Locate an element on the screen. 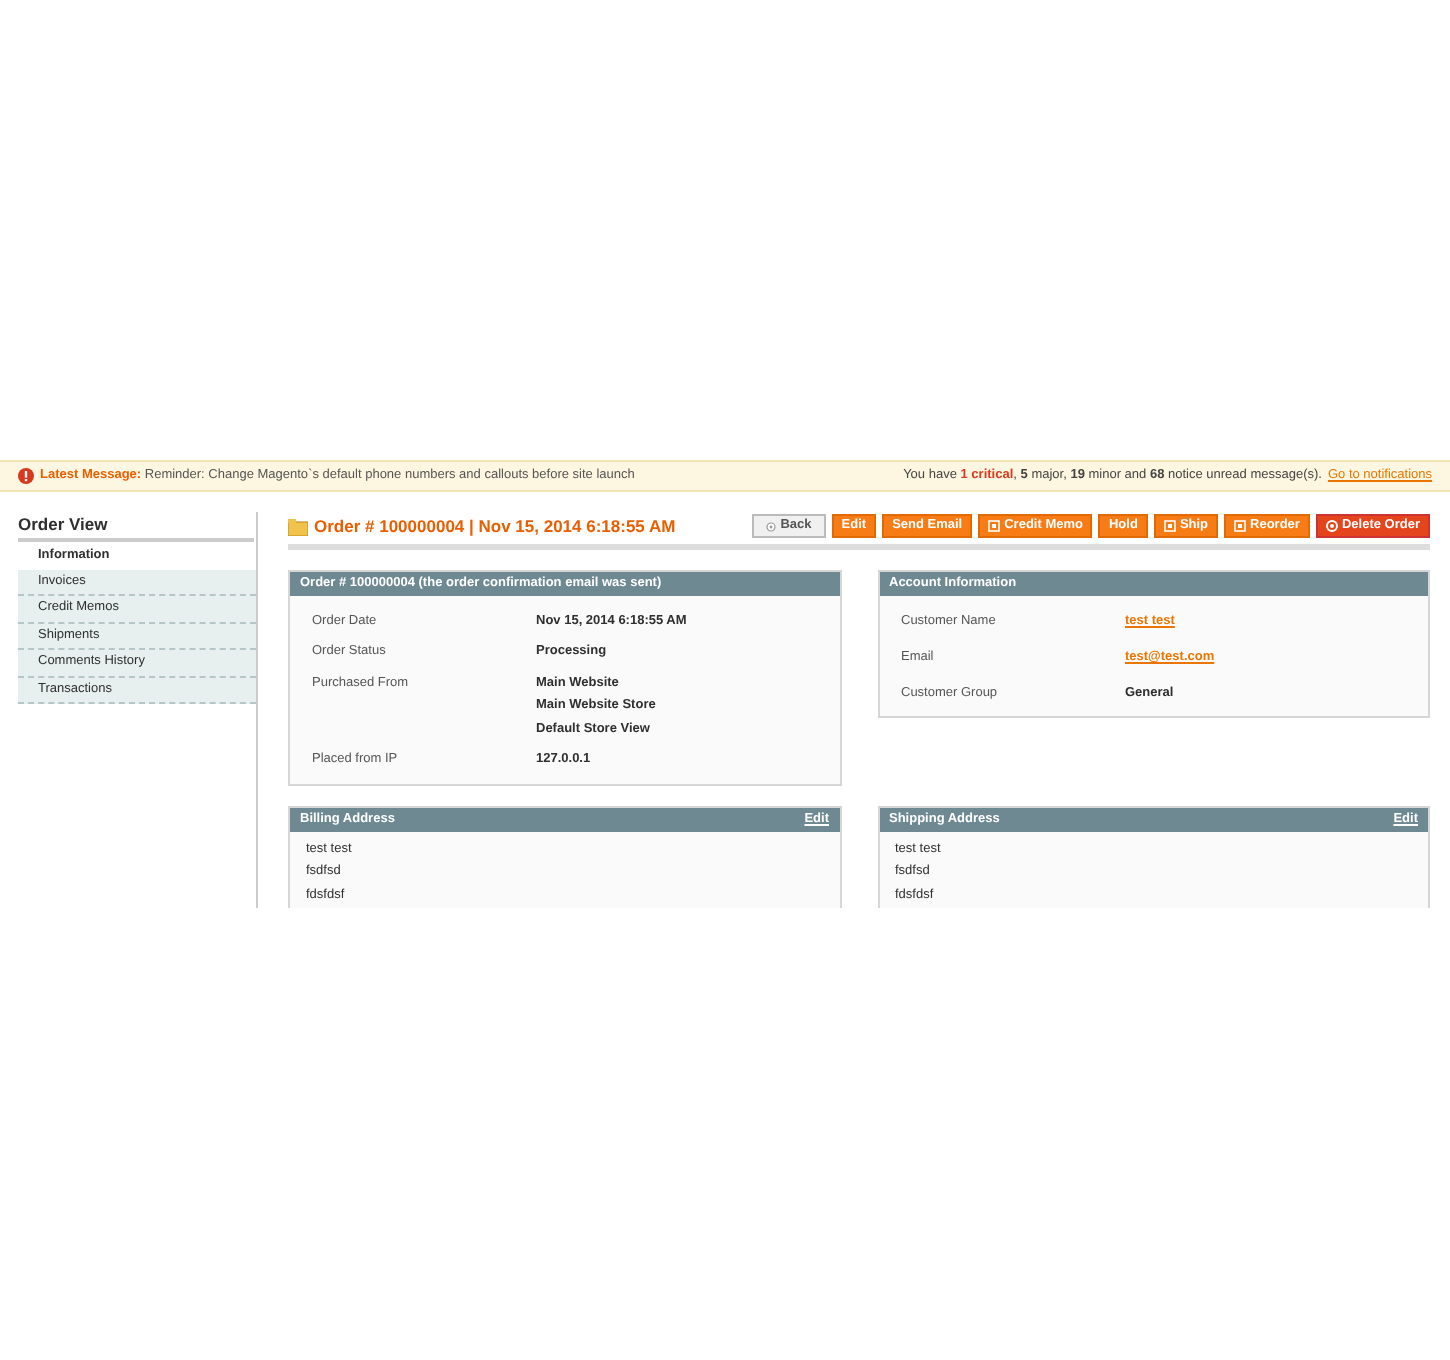 The width and height of the screenshot is (1450, 1360). circle-icon is located at coordinates (771, 526).